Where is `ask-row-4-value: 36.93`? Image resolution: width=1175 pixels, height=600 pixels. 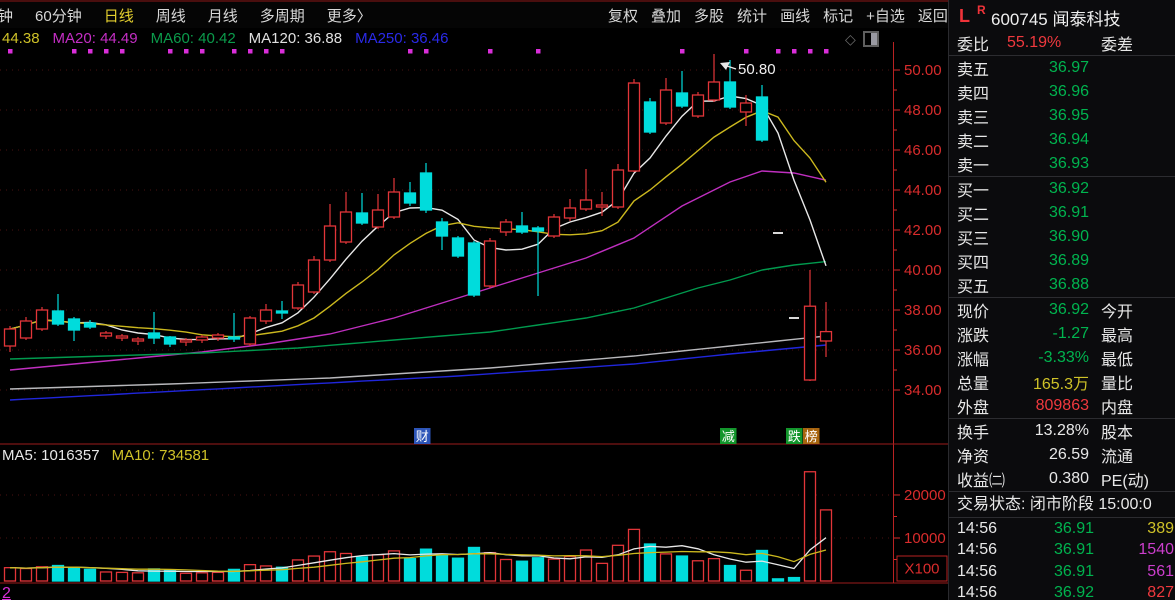
ask-row-4-value: 36.93 is located at coordinates (1068, 163).